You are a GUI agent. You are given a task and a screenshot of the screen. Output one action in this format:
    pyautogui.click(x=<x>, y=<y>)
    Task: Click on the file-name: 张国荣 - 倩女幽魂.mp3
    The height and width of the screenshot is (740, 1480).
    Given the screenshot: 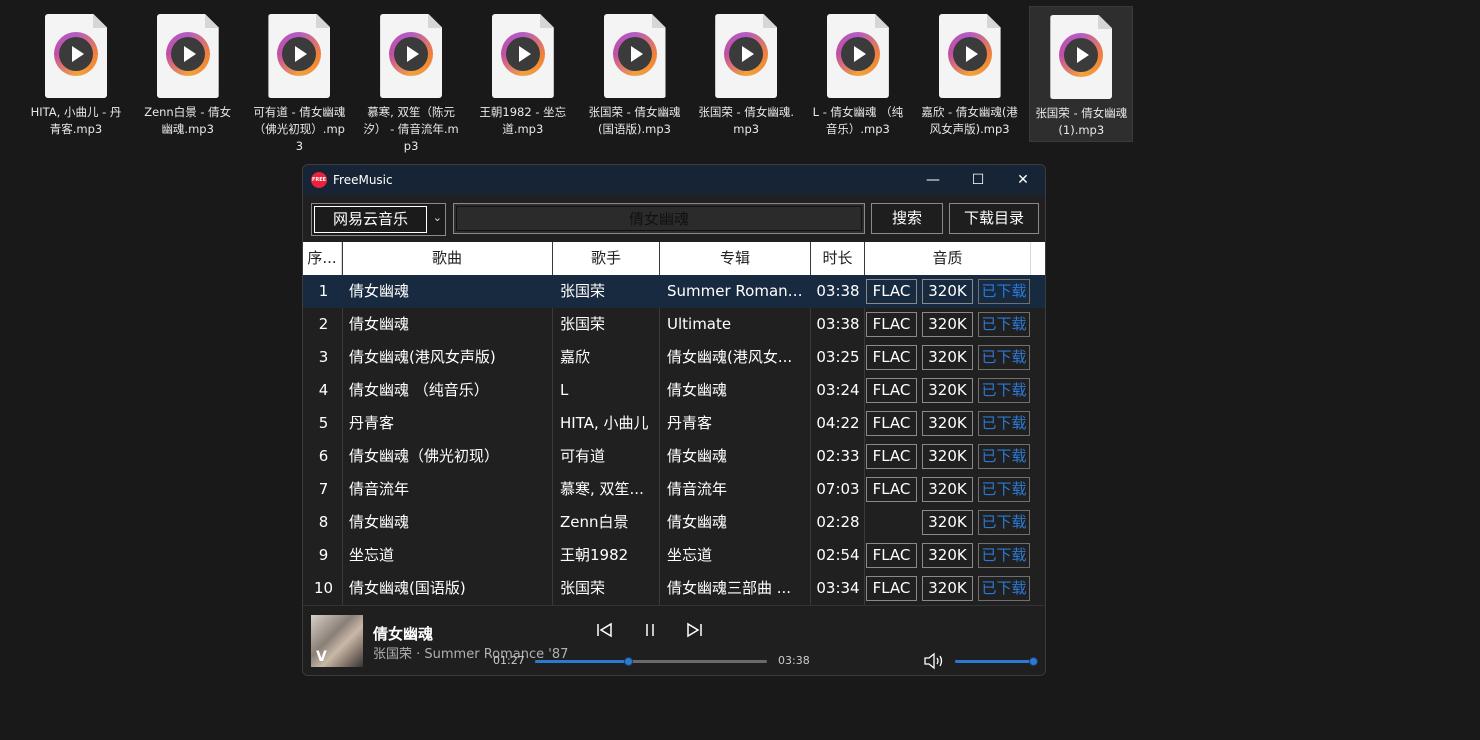 What is the action you would take?
    pyautogui.click(x=746, y=120)
    